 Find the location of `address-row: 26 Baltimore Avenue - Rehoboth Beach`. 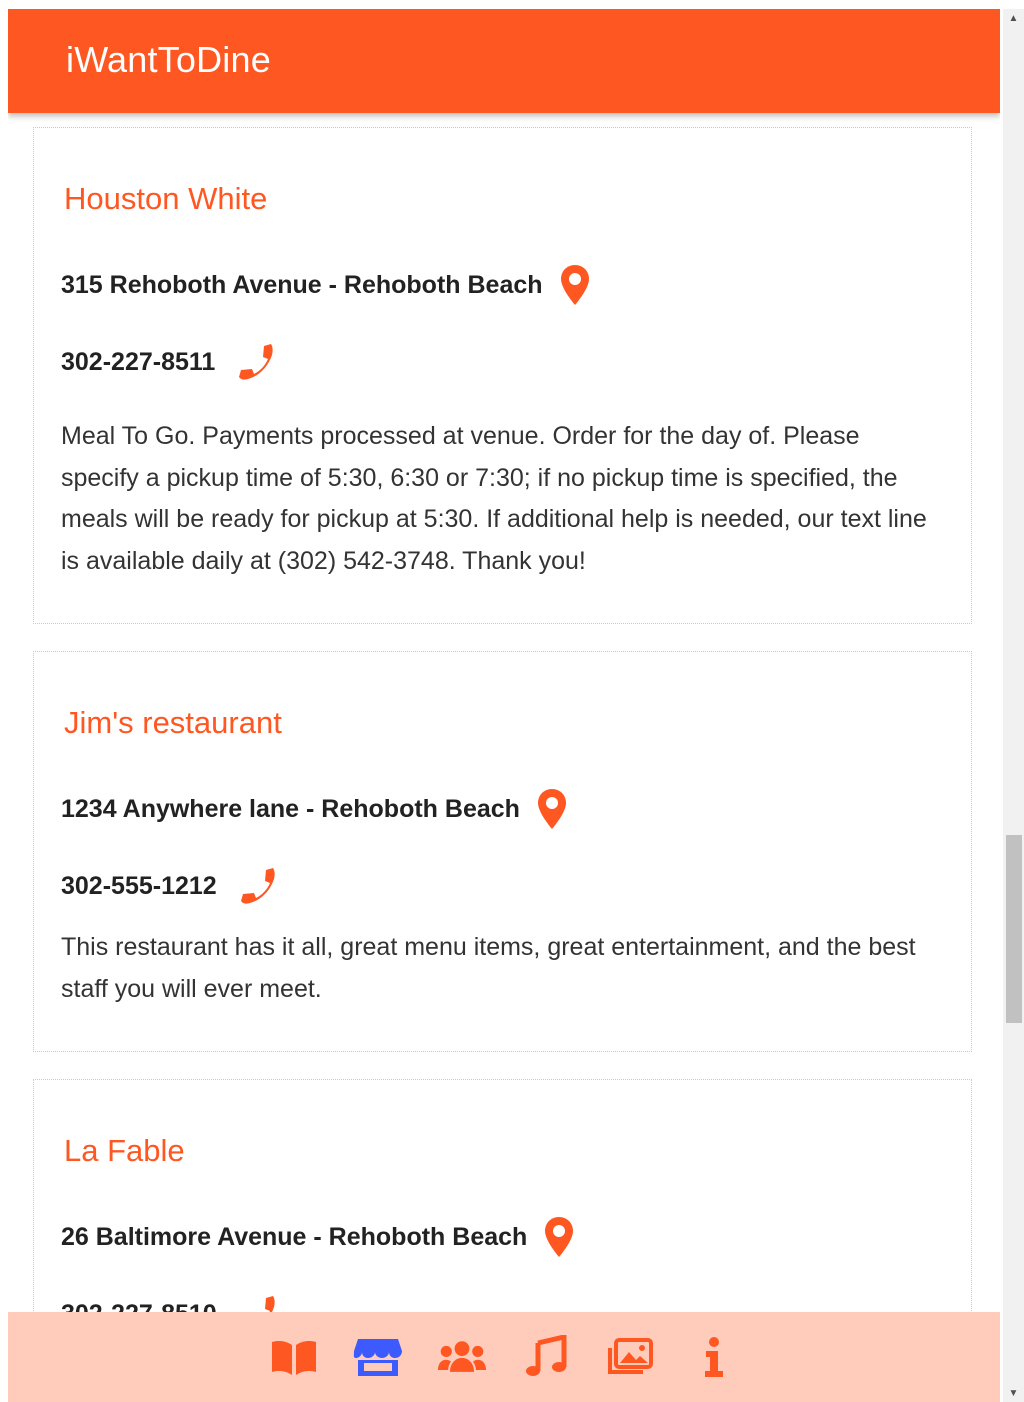

address-row: 26 Baltimore Avenue - Rehoboth Beach is located at coordinates (318, 1237).